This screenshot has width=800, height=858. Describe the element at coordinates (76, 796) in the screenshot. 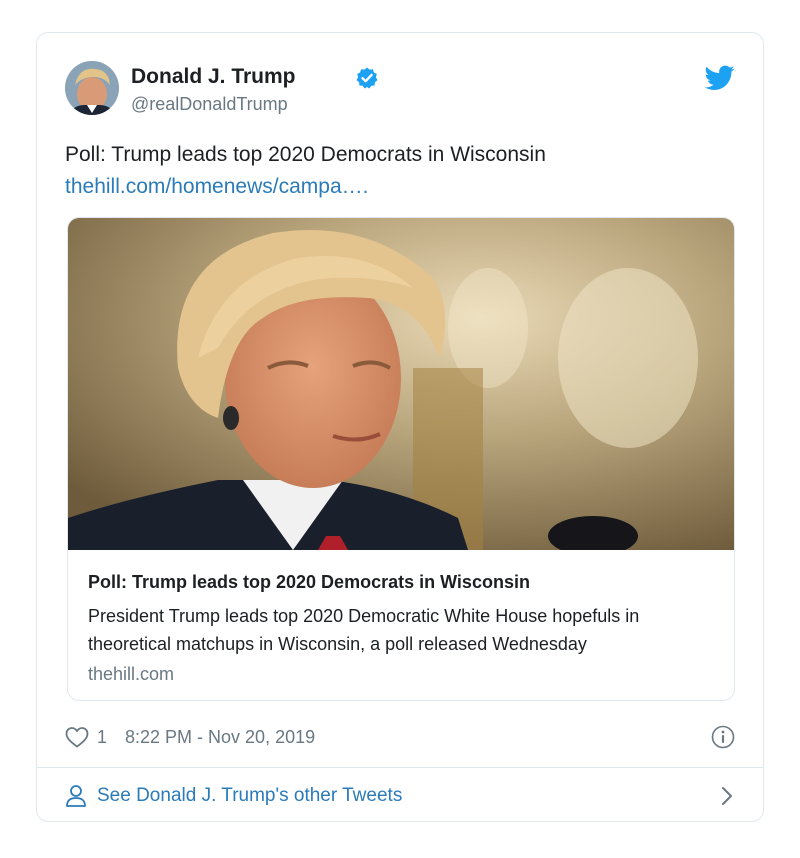

I see `person-icon` at that location.